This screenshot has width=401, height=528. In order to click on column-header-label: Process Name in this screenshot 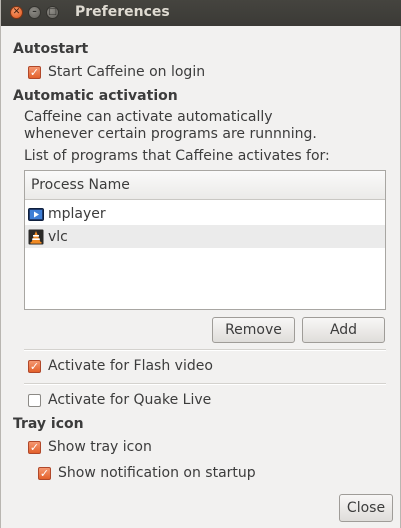, I will do `click(80, 185)`.